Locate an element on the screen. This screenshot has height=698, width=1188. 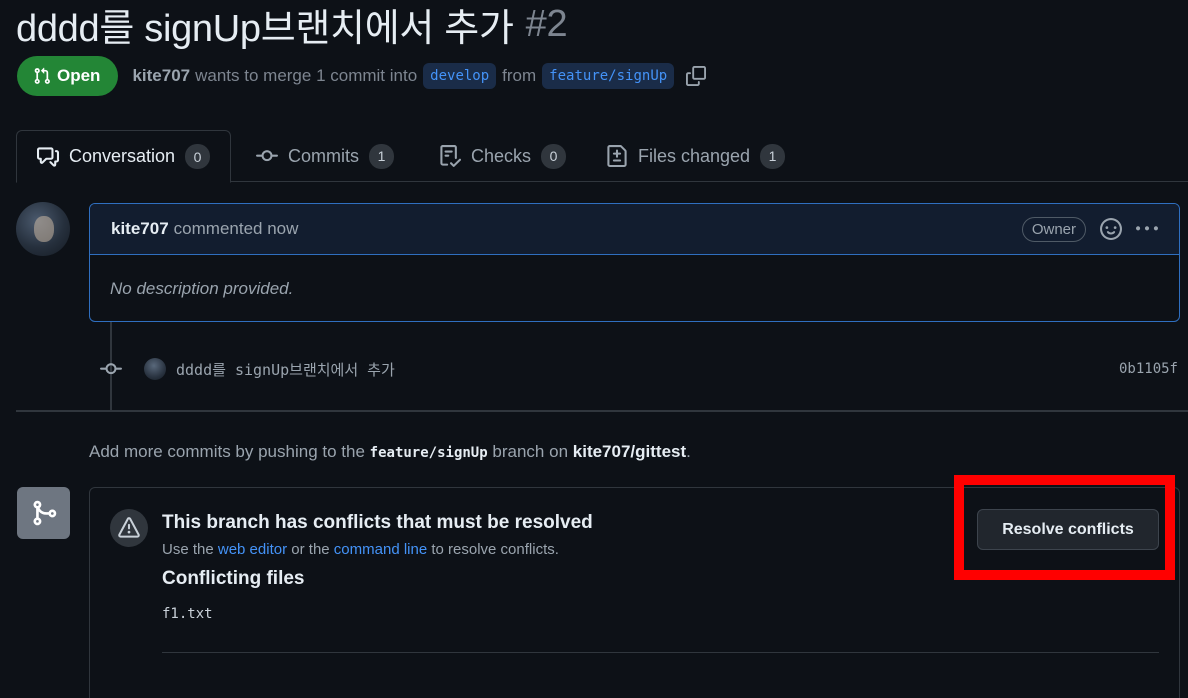
tab-files-changed-counter: 1 is located at coordinates (773, 156).